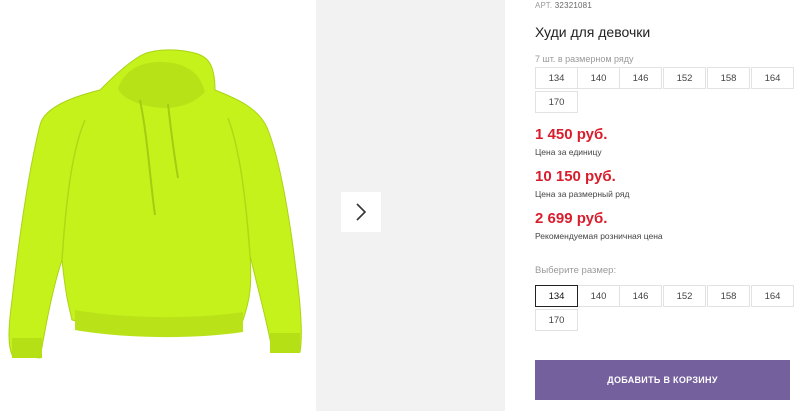 The width and height of the screenshot is (800, 416). What do you see at coordinates (582, 194) in the screenshot?
I see `range-price-label: Цена за размерный ряд` at bounding box center [582, 194].